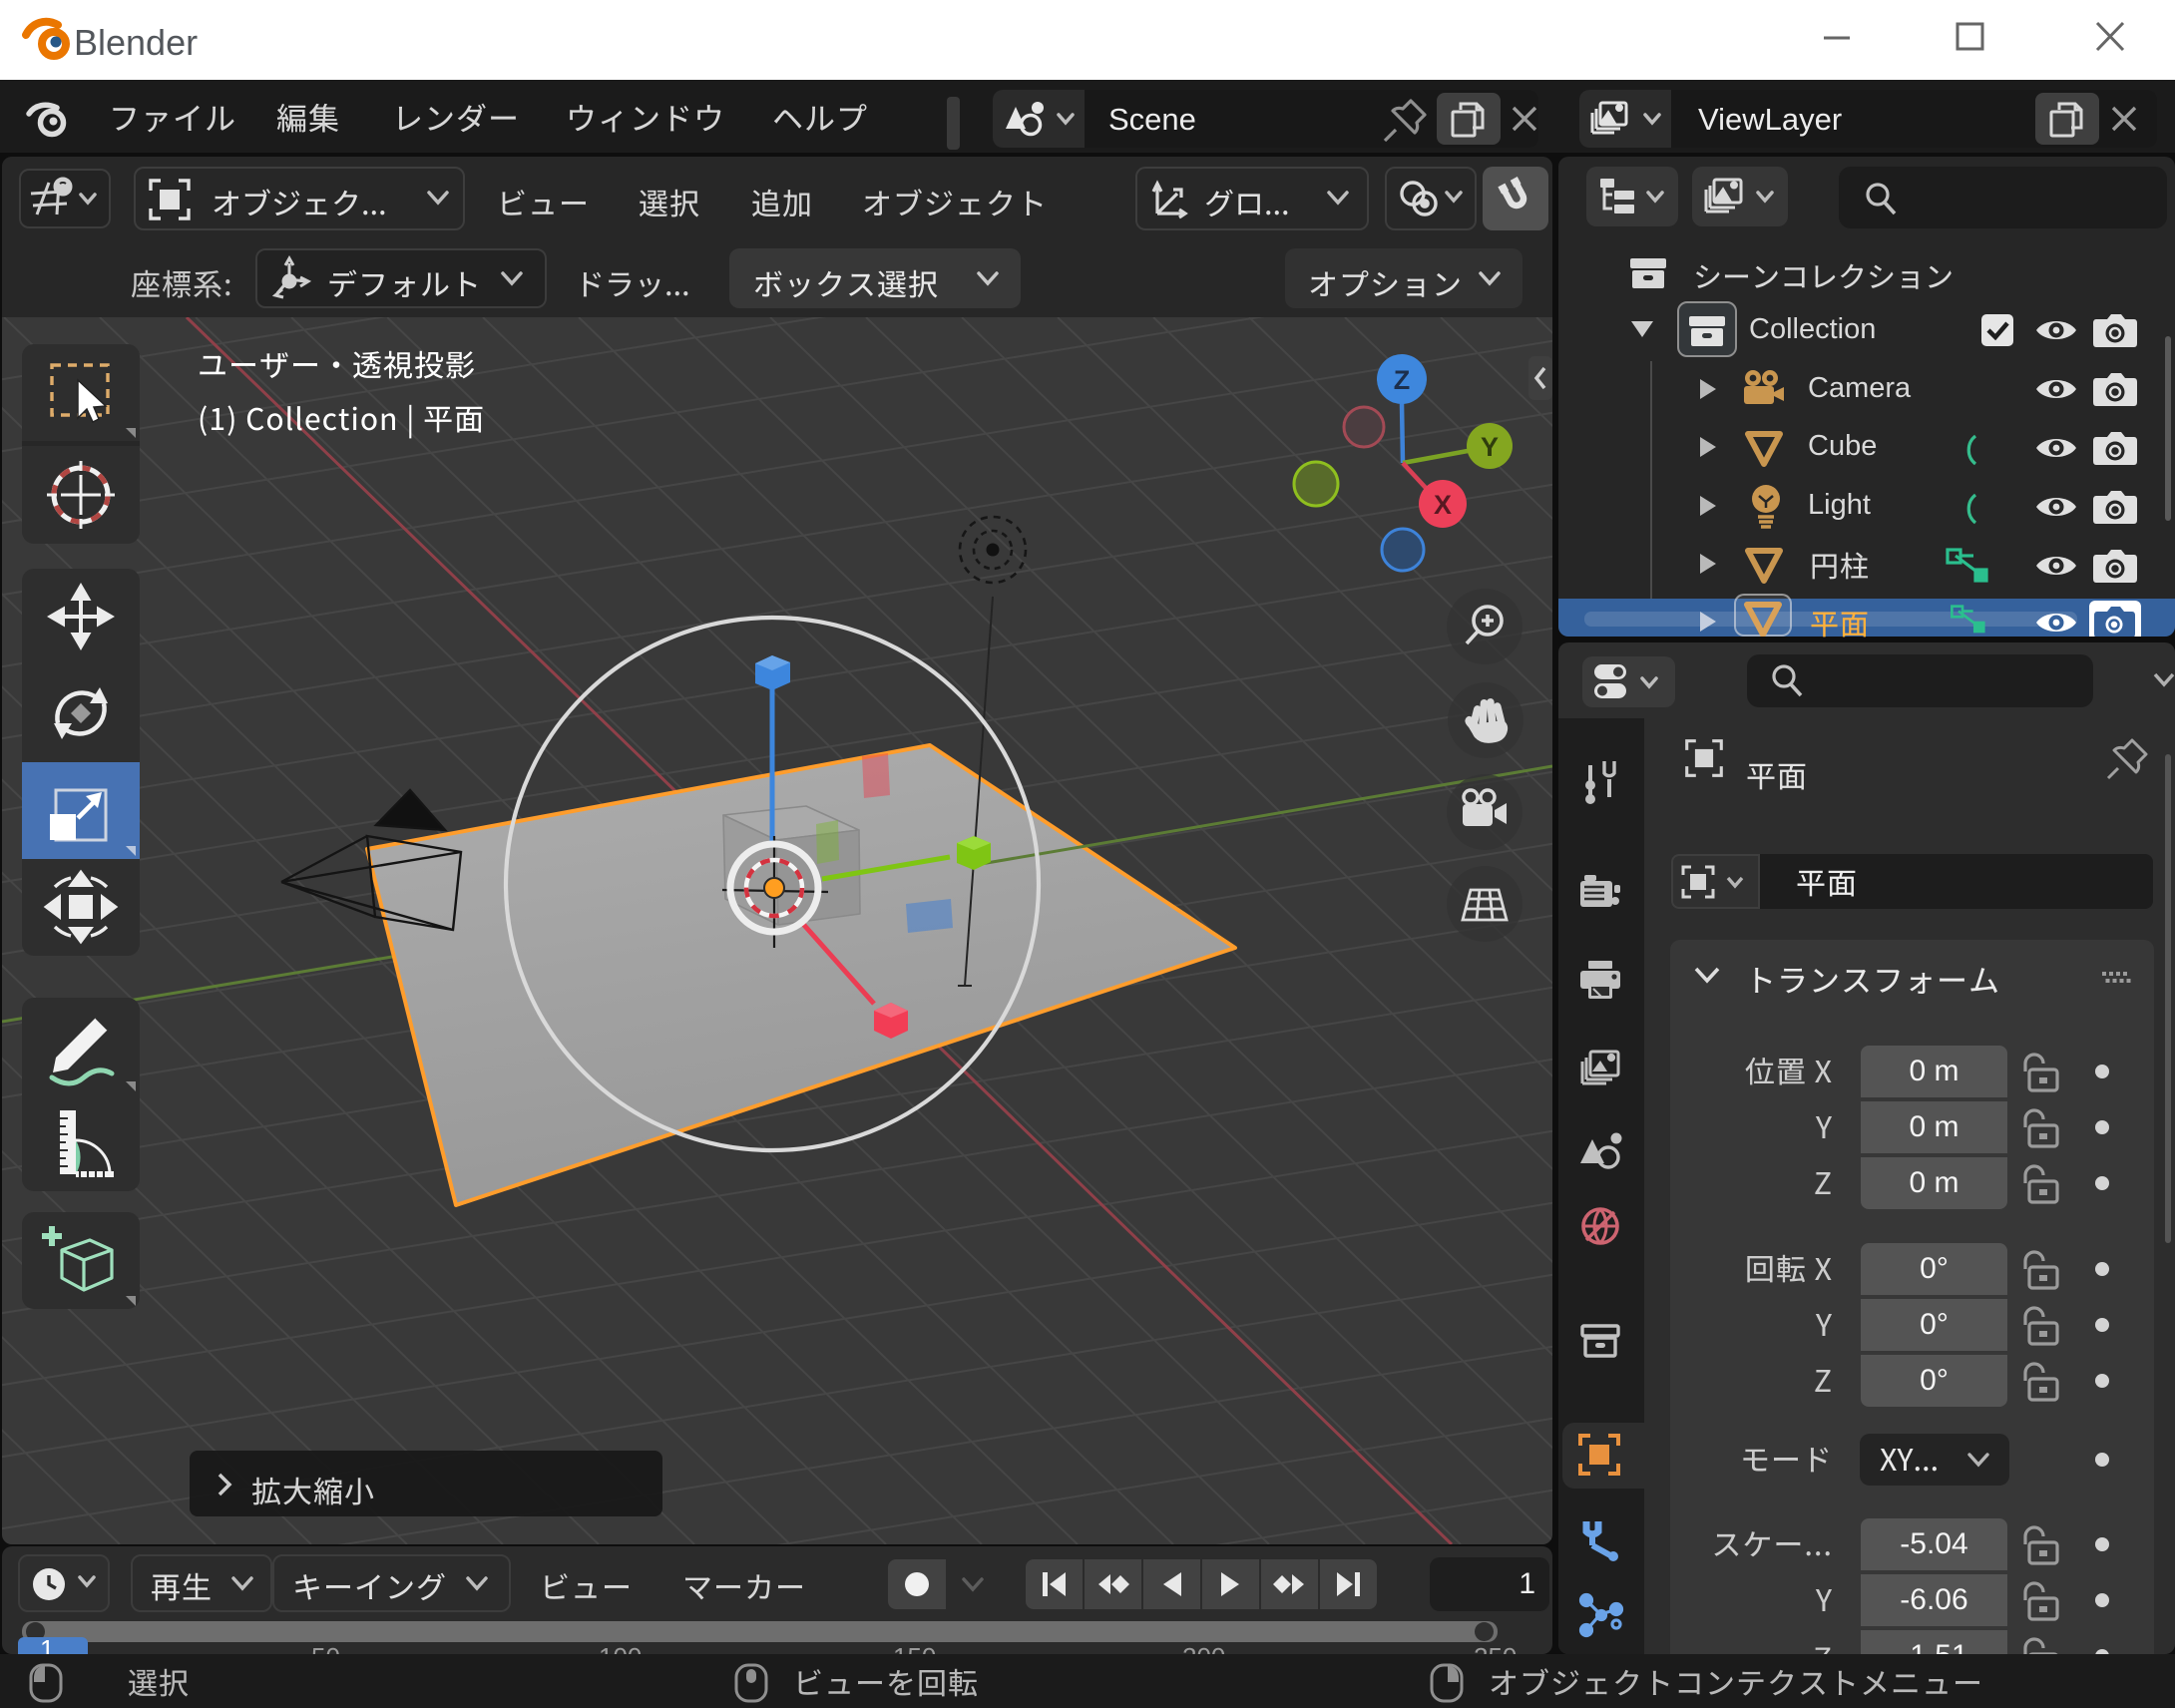 Image resolution: width=2175 pixels, height=1708 pixels. I want to click on svg-text: Z, so click(1402, 380).